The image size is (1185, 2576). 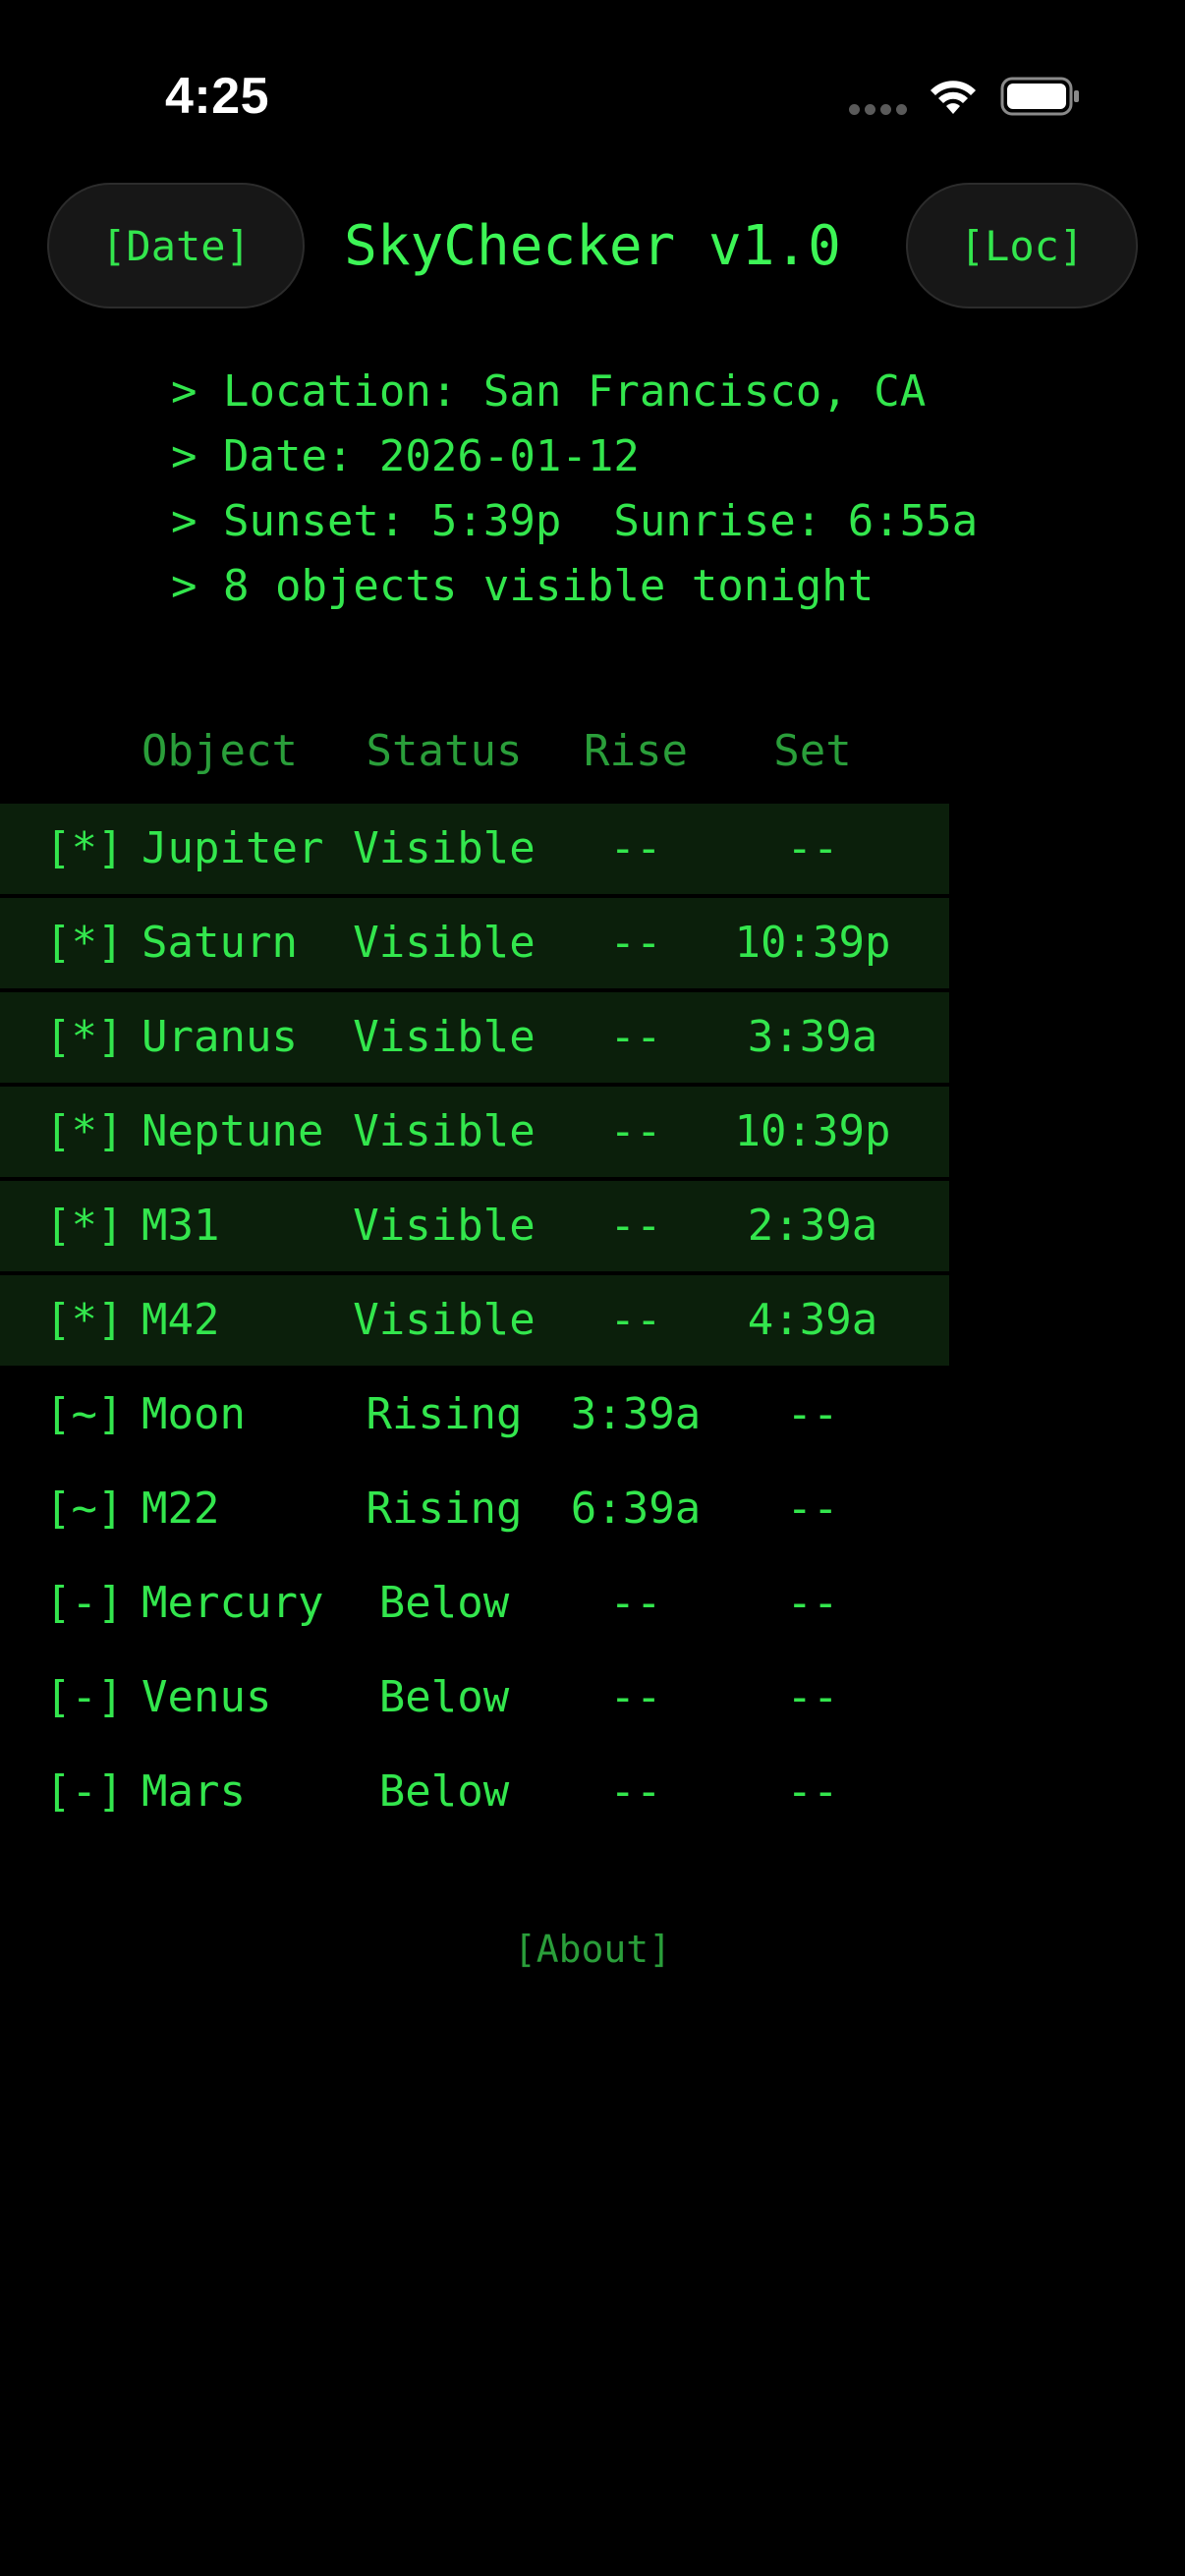 What do you see at coordinates (1022, 245) in the screenshot?
I see `location-button: [Loc]` at bounding box center [1022, 245].